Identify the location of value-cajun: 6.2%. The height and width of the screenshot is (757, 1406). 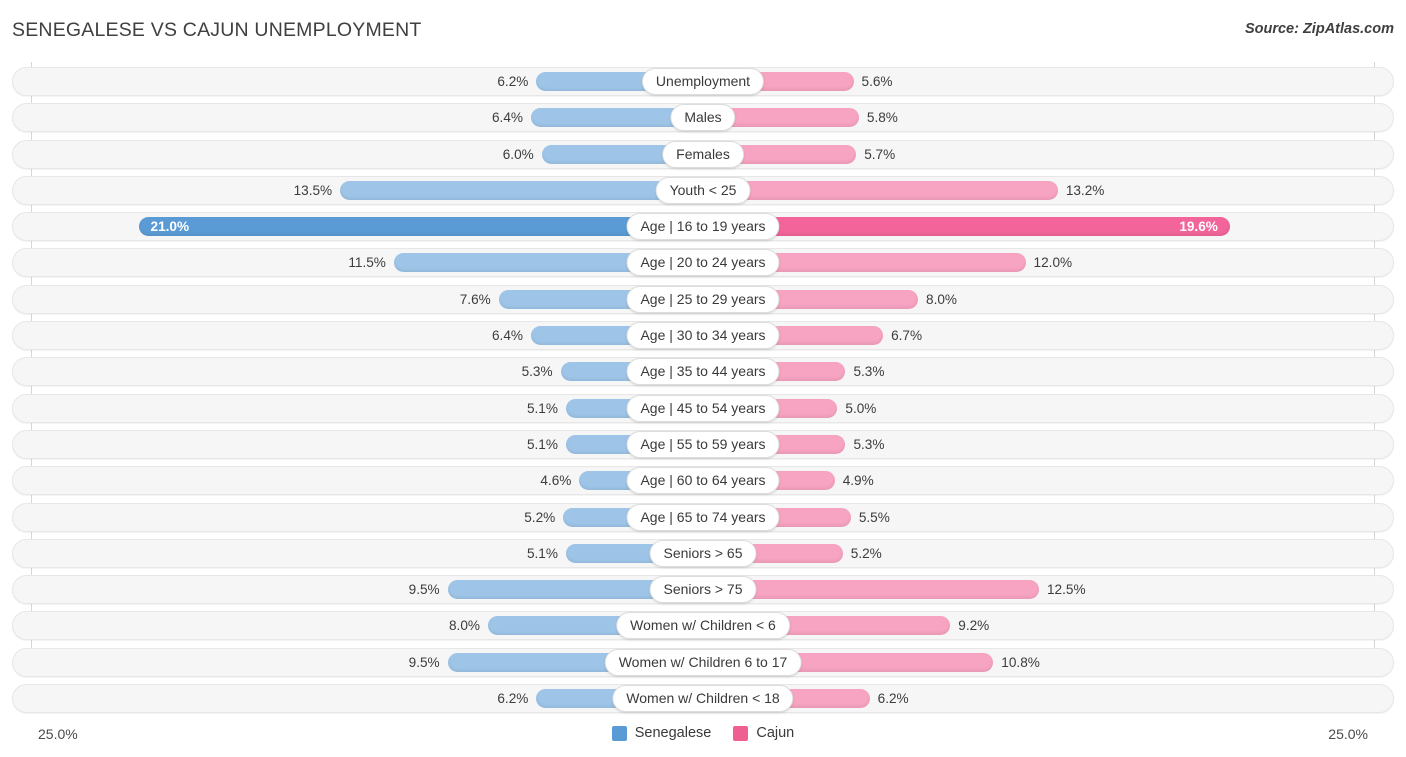
(893, 699).